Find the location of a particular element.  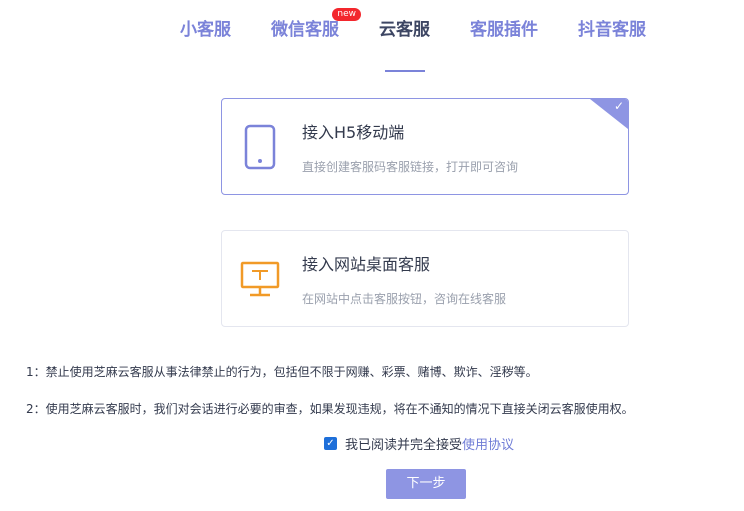

user-agreement-link: 使用协议 is located at coordinates (488, 443).